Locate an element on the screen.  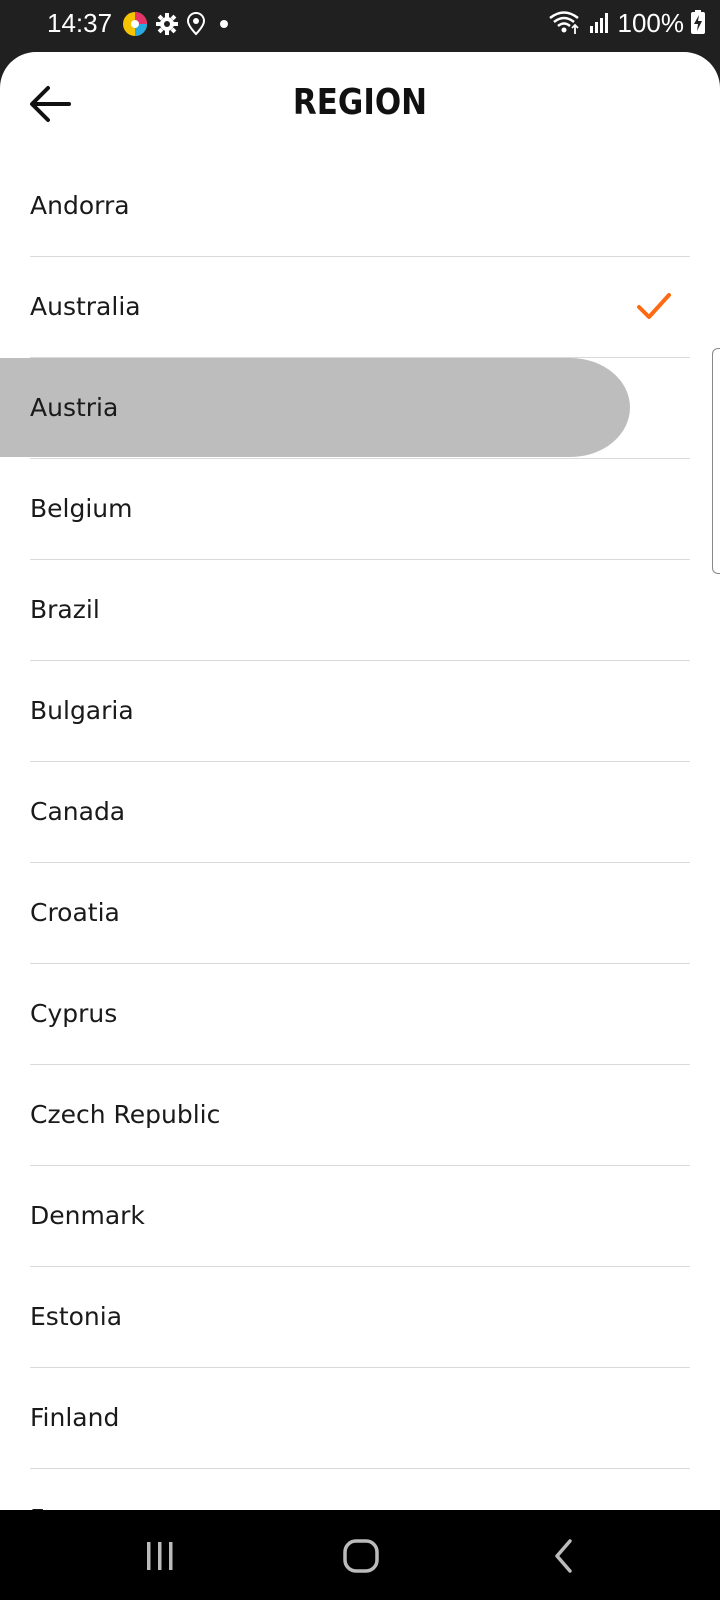
region-item-australia: Australia is located at coordinates (360, 307).